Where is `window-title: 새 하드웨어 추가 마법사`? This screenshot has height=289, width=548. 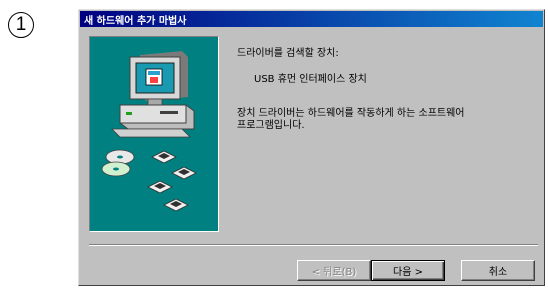
window-title: 새 하드웨어 추가 마법사 is located at coordinates (135, 21).